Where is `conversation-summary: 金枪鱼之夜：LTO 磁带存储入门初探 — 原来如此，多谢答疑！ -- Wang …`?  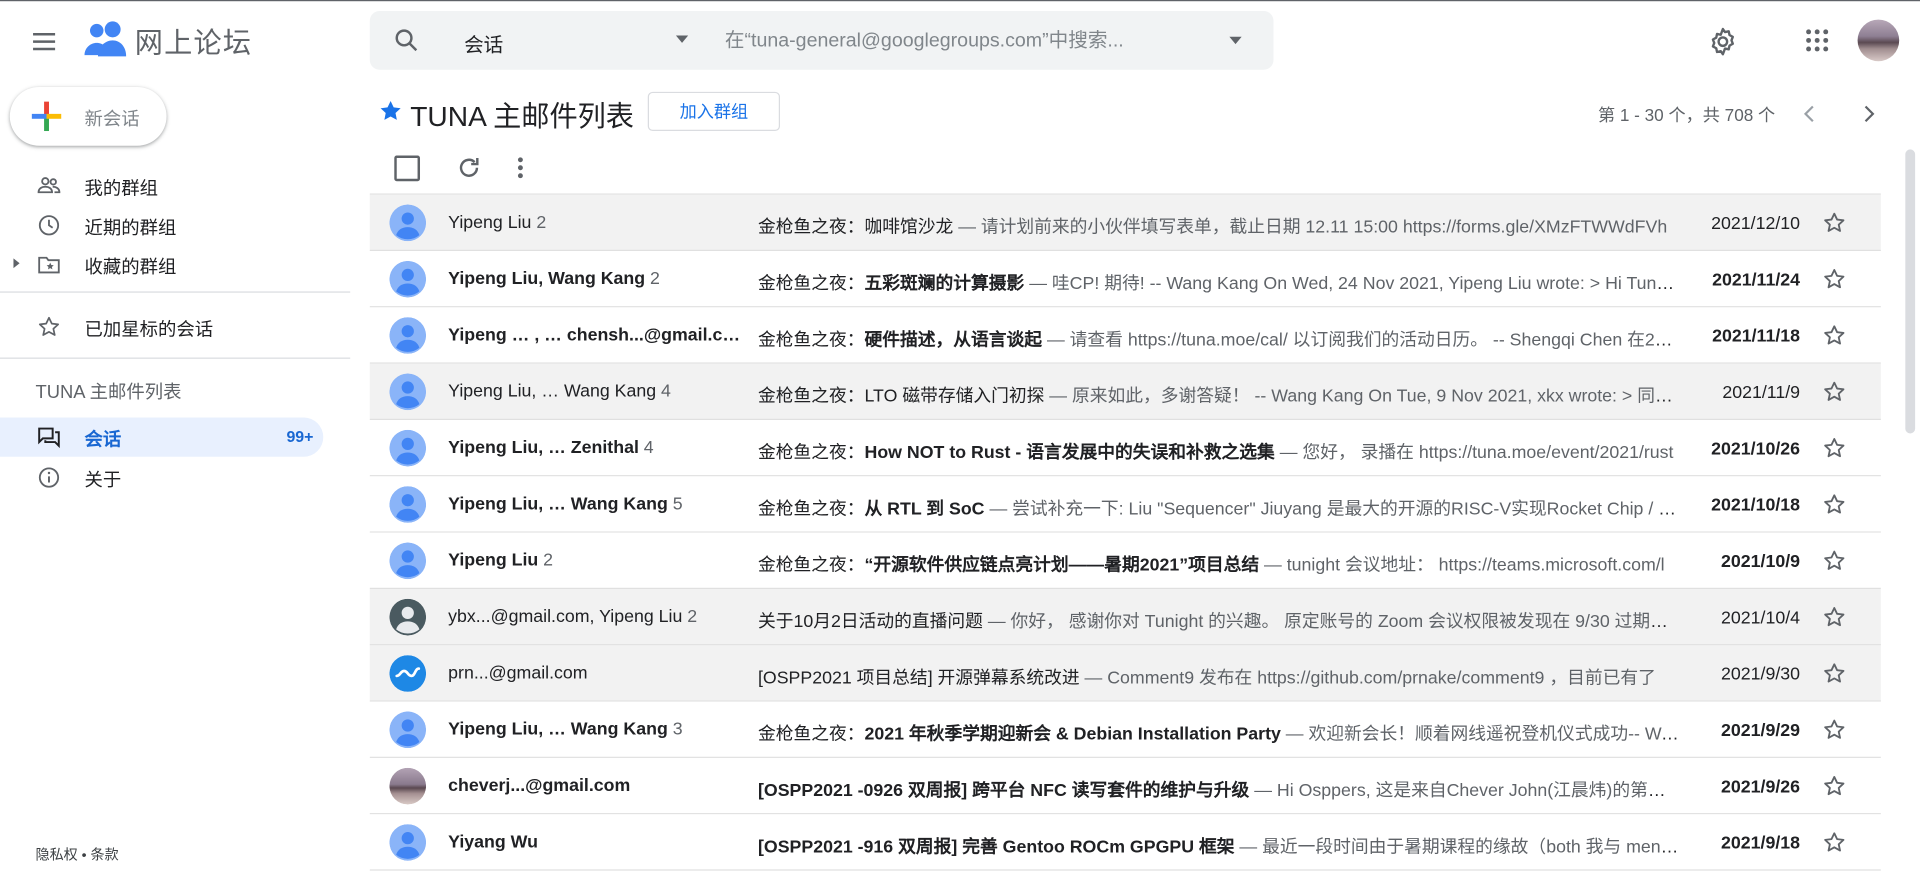
conversation-summary: 金枪鱼之夜：LTO 磁带存储入门初探 — 原来如此，多谢答疑！ -- Wang … is located at coordinates (1219, 395).